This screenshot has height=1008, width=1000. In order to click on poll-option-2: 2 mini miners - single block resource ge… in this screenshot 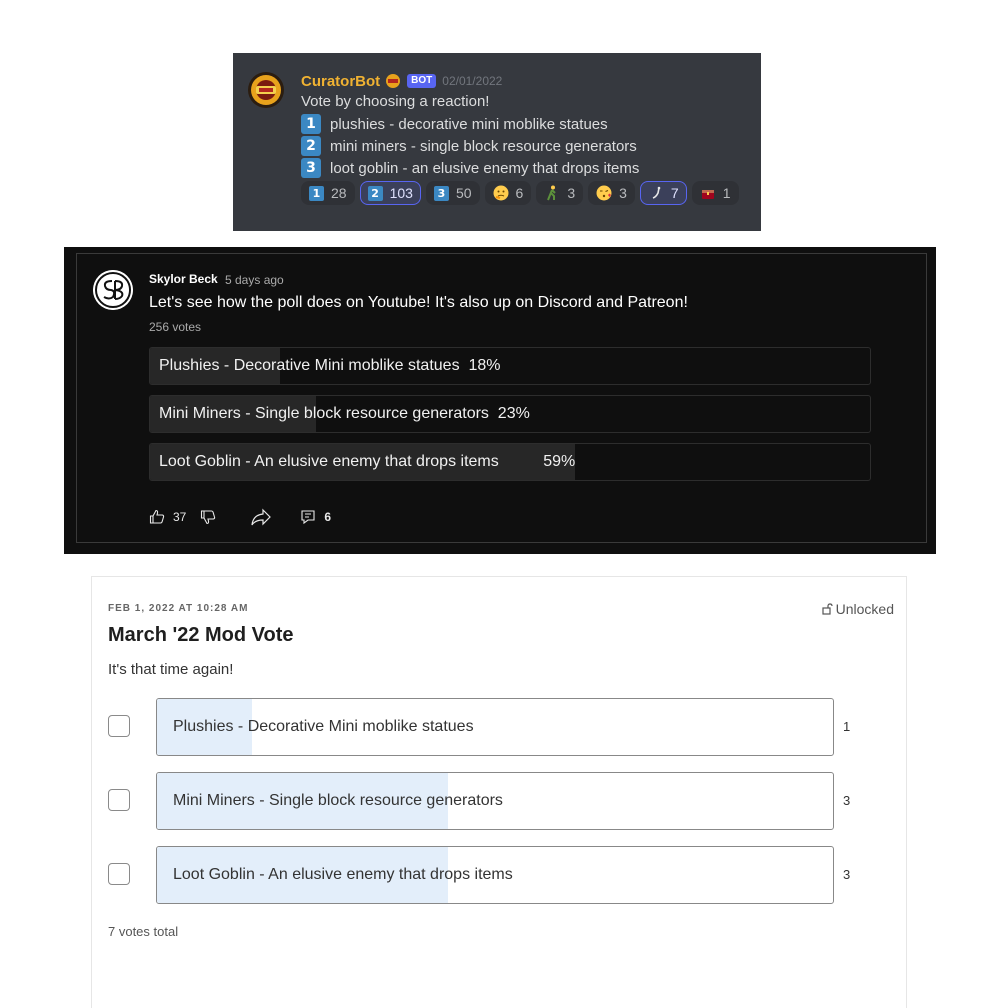, I will do `click(469, 146)`.